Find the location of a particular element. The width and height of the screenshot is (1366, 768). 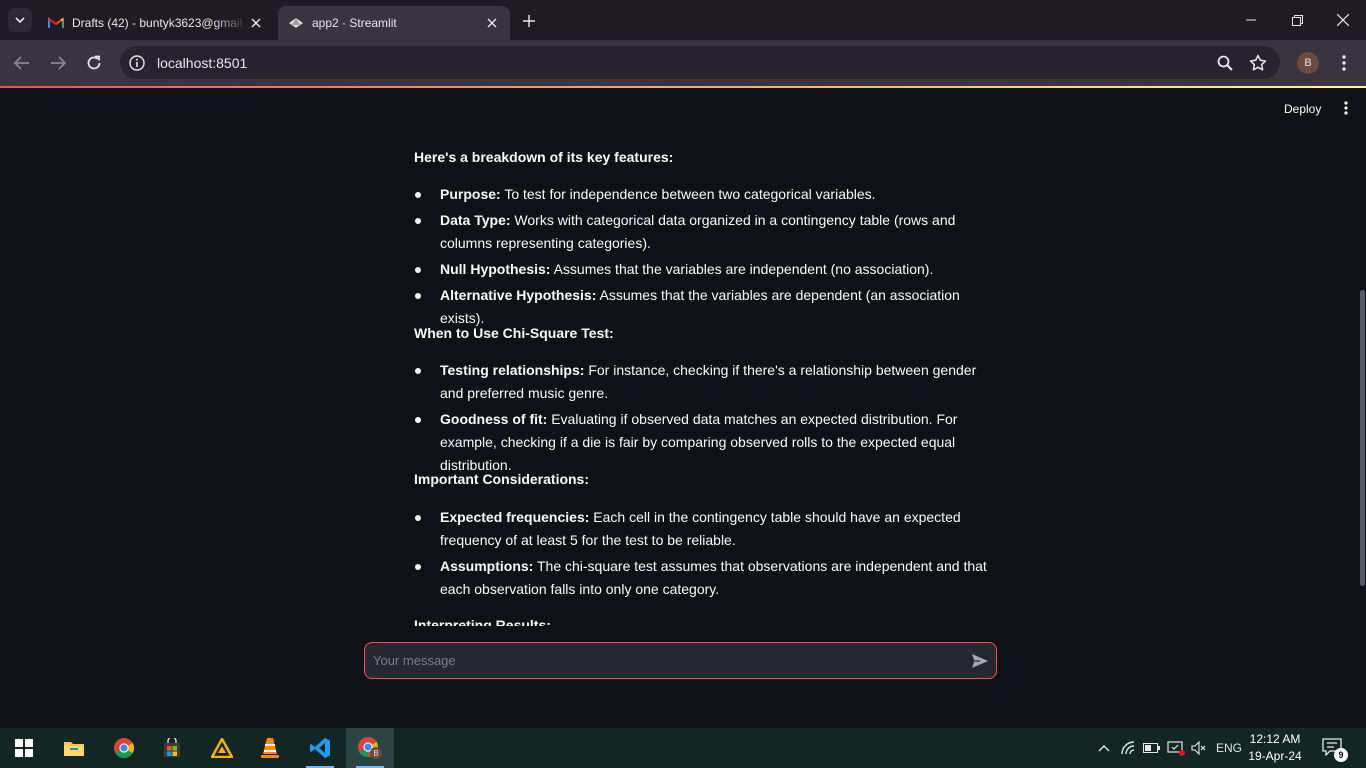

show-hidden-icons-chevron-up-icon is located at coordinates (1104, 748).